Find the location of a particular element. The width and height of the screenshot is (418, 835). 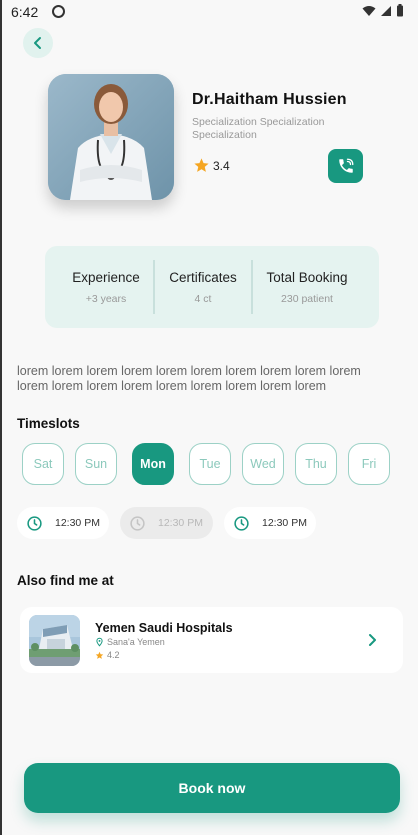

stat-label: Certificates is located at coordinates (203, 277).